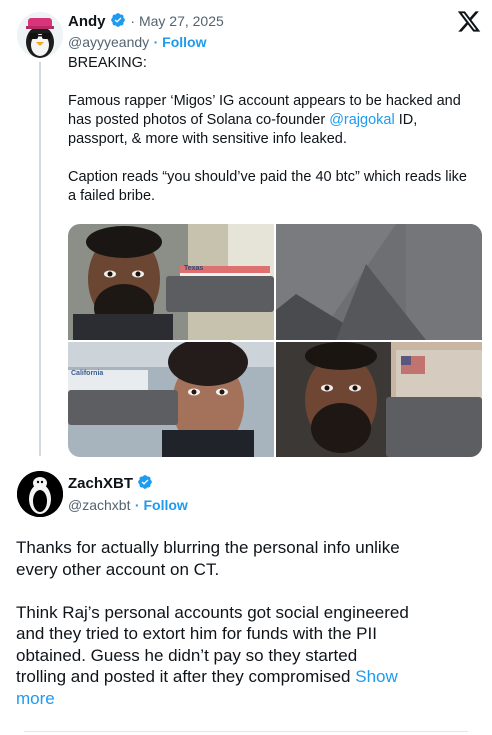 Image resolution: width=492 pixels, height=735 pixels. I want to click on avatar-zachxbt, so click(40, 494).